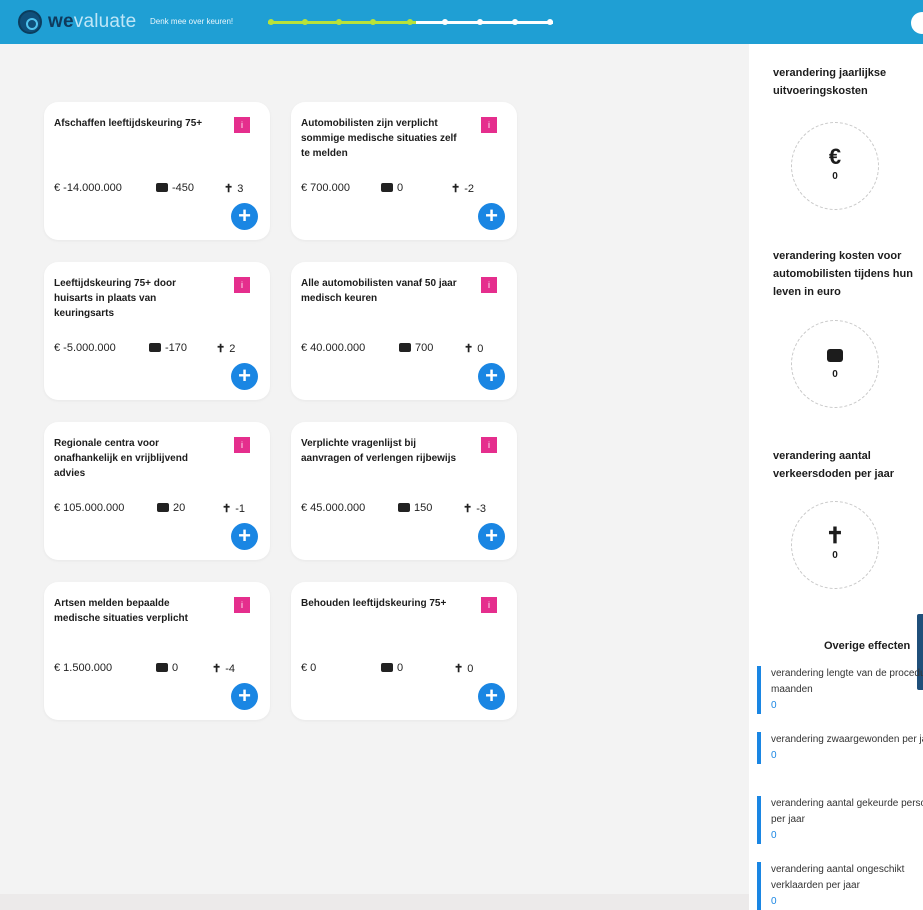 This screenshot has height=910, width=923. I want to click on progress-bar, so click(410, 22).